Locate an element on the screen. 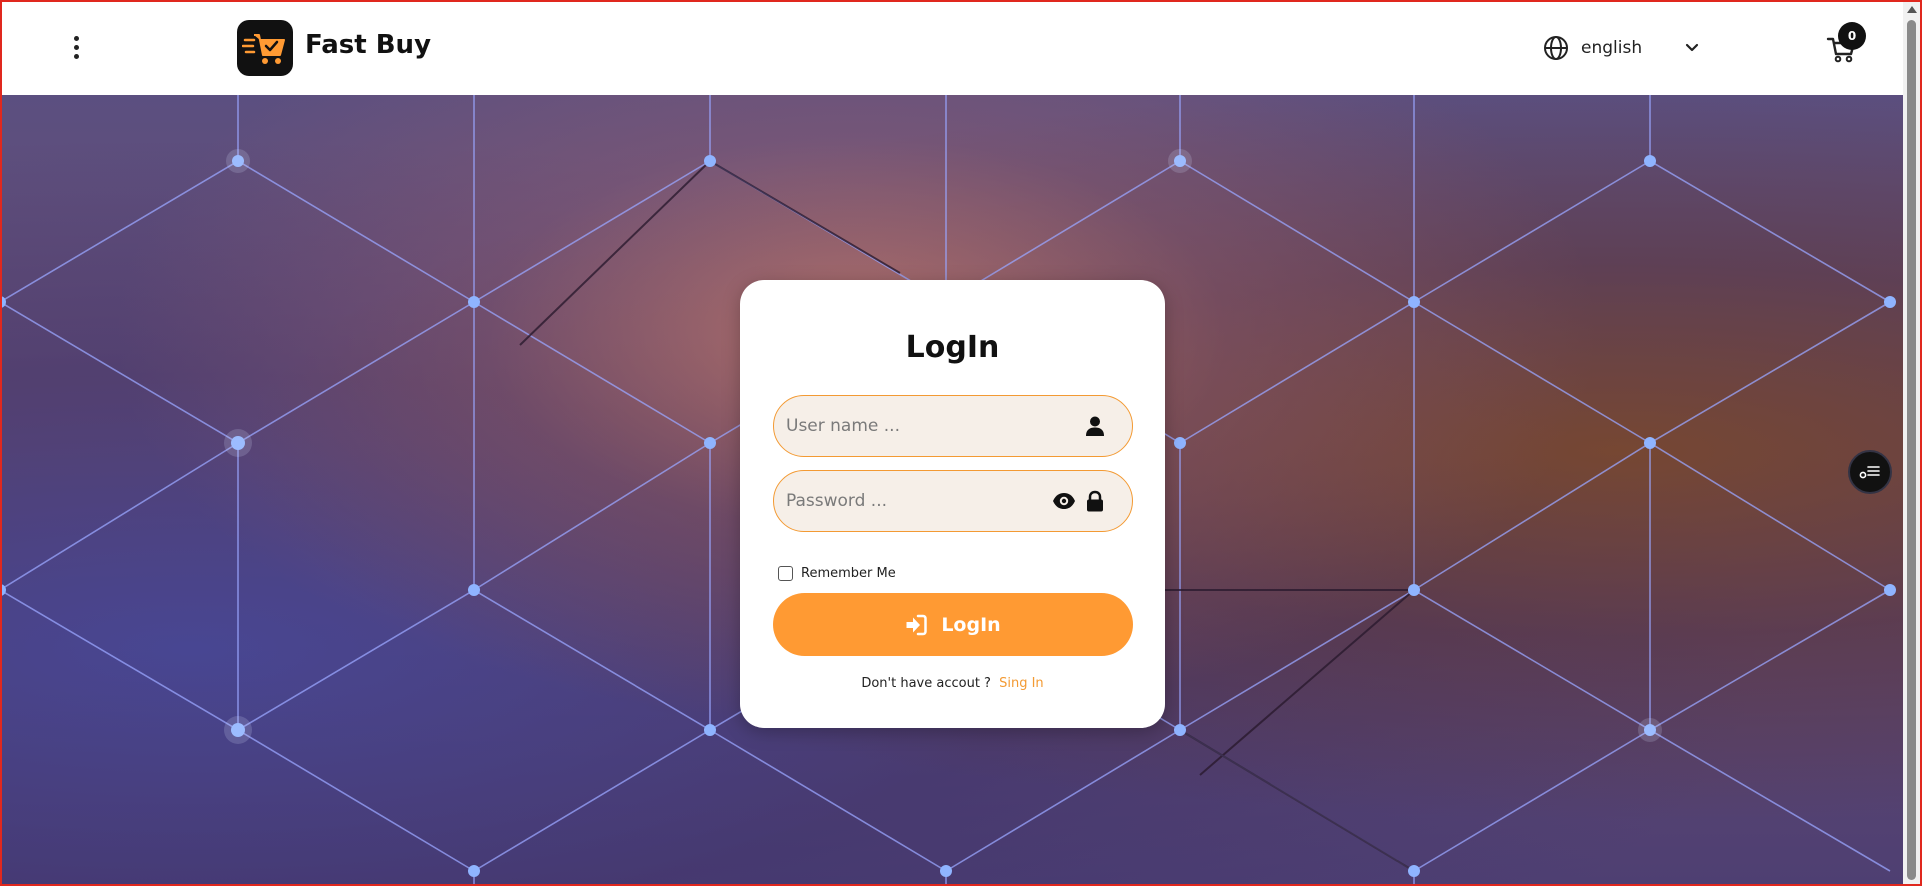 The height and width of the screenshot is (886, 1922). scrollbar-thumb is located at coordinates (1911, 450).